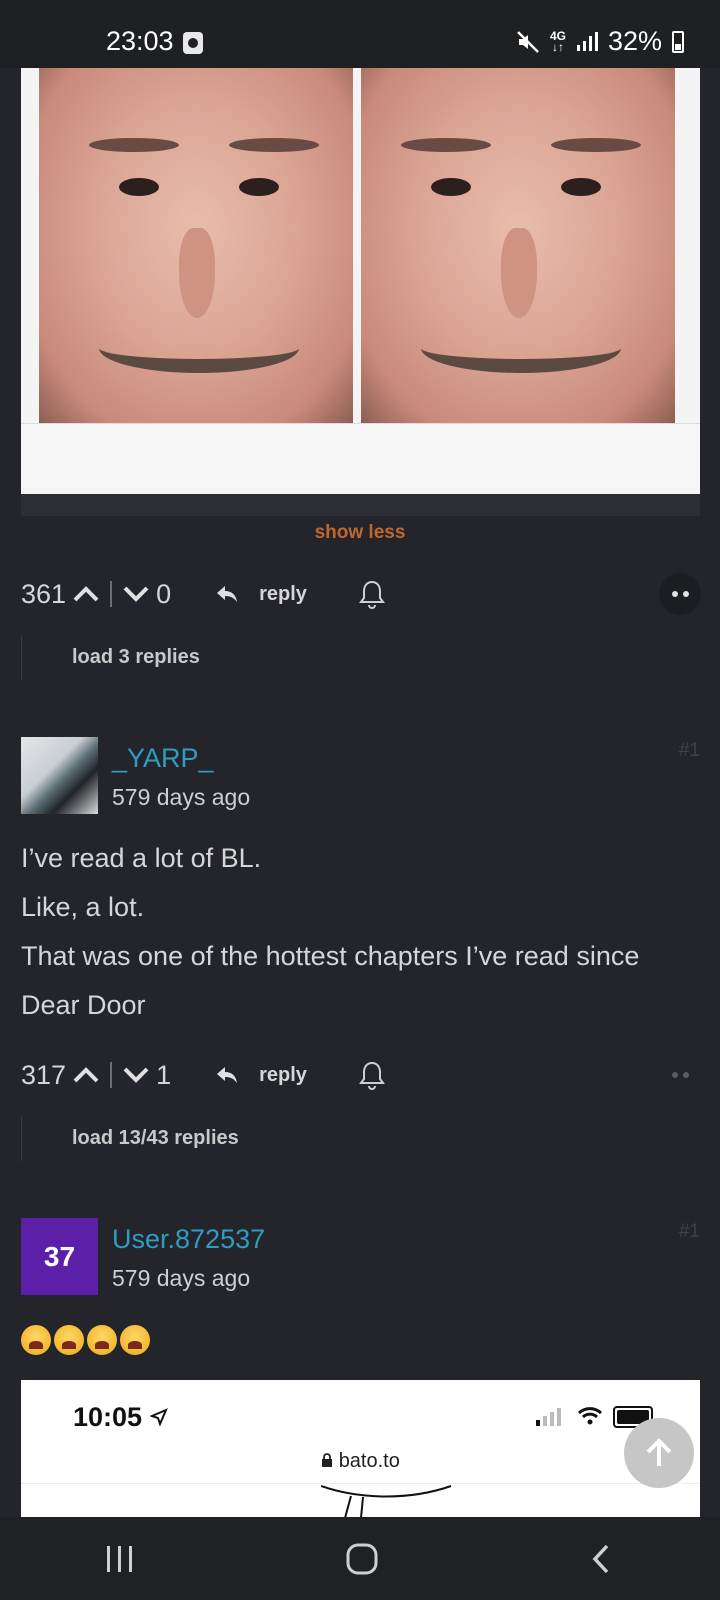 The height and width of the screenshot is (1600, 720). I want to click on status-icons: 4G ↓↑ 32%, so click(600, 41).